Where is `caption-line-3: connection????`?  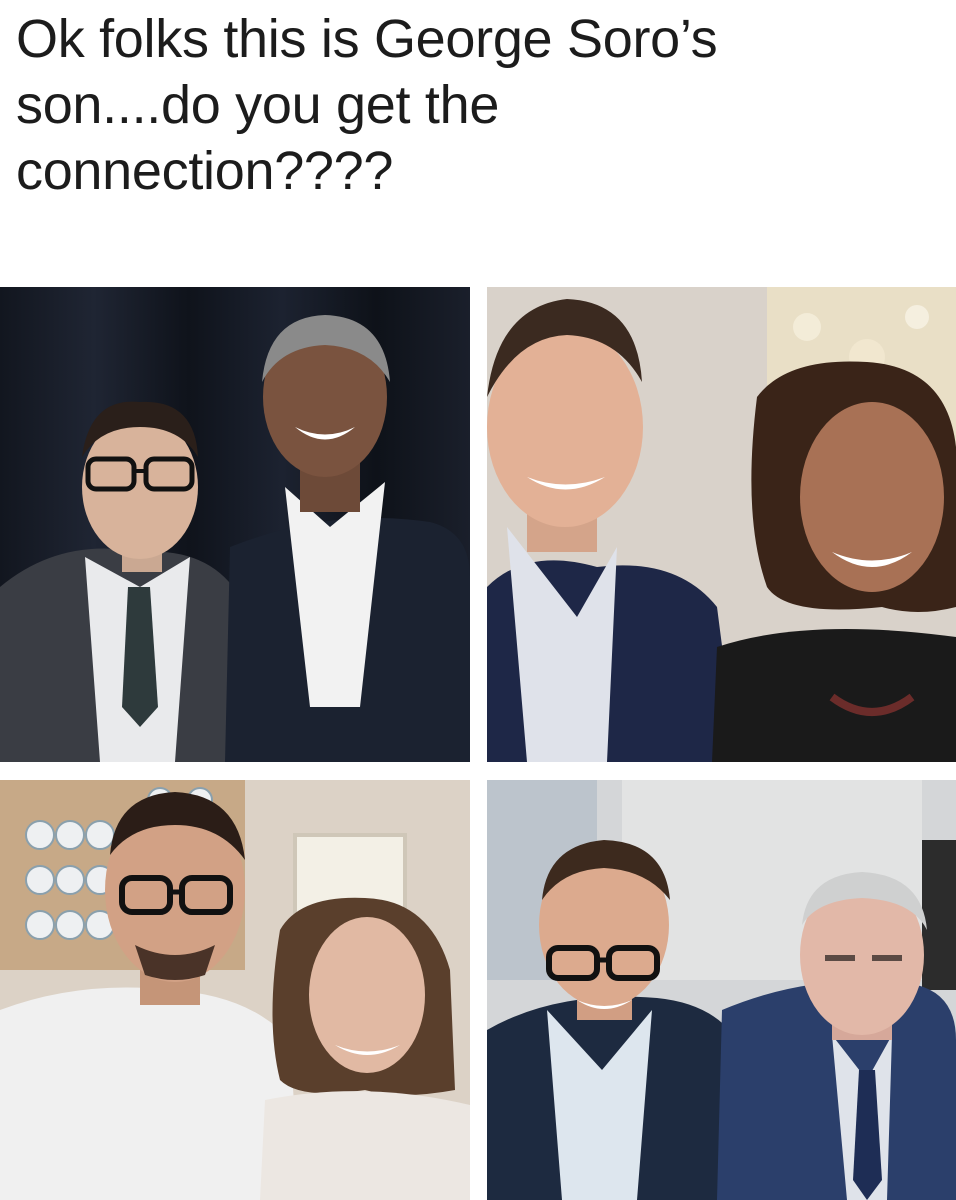
caption-line-3: connection???? is located at coordinates (205, 171).